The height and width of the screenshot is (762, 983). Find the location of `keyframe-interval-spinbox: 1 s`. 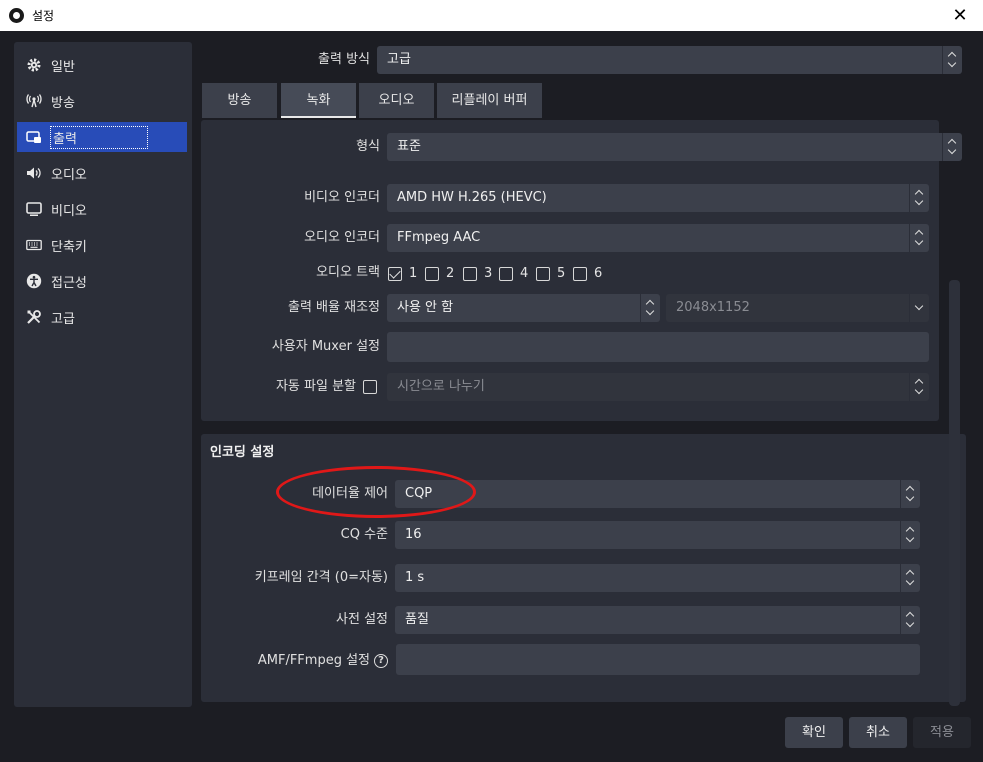

keyframe-interval-spinbox: 1 s is located at coordinates (657, 578).